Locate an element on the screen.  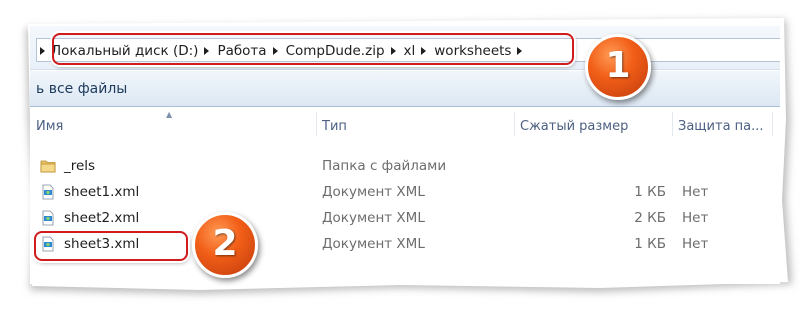
file-row: sheet1.xml Документ XML 1 КБ Нет is located at coordinates (405, 192).